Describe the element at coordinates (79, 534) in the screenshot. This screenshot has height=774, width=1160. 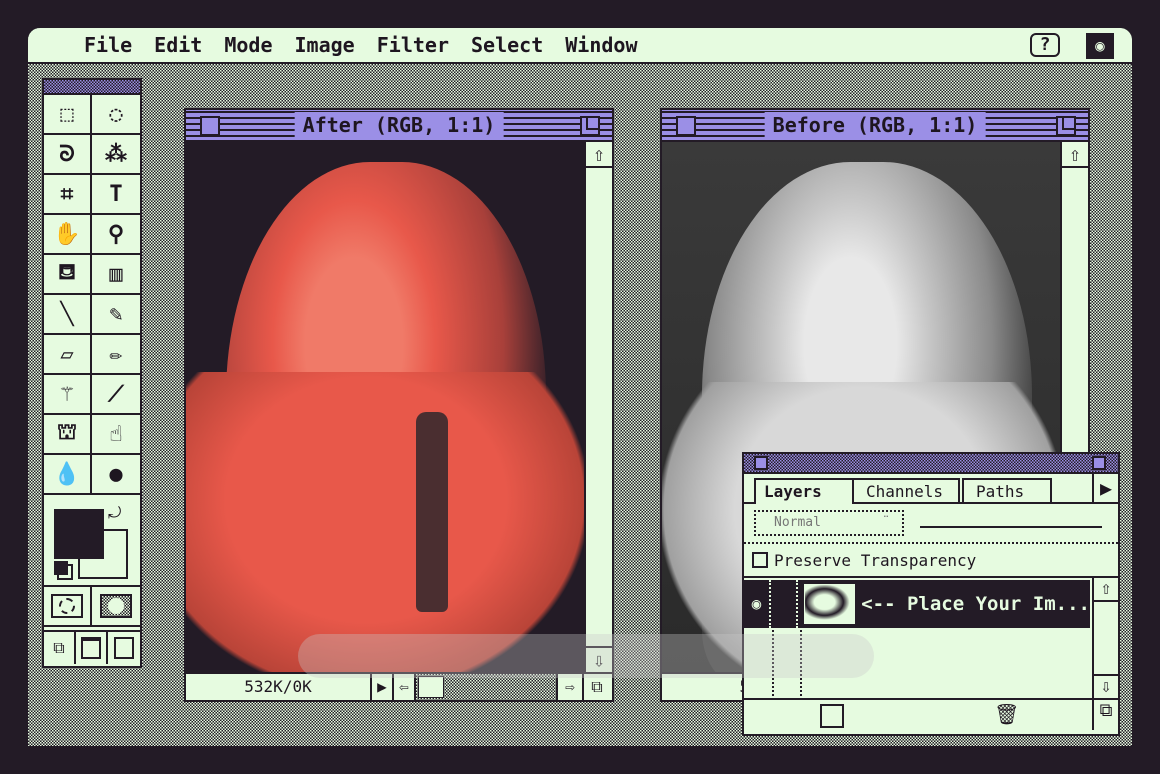
I see `foreground-color-swatch` at that location.